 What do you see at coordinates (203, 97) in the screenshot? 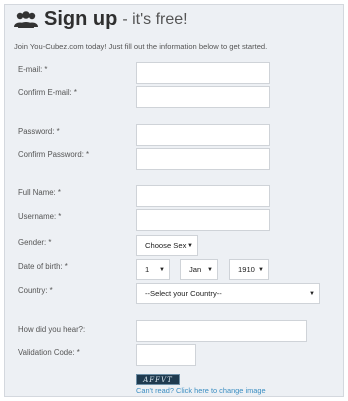
I see `confirm-email-field` at bounding box center [203, 97].